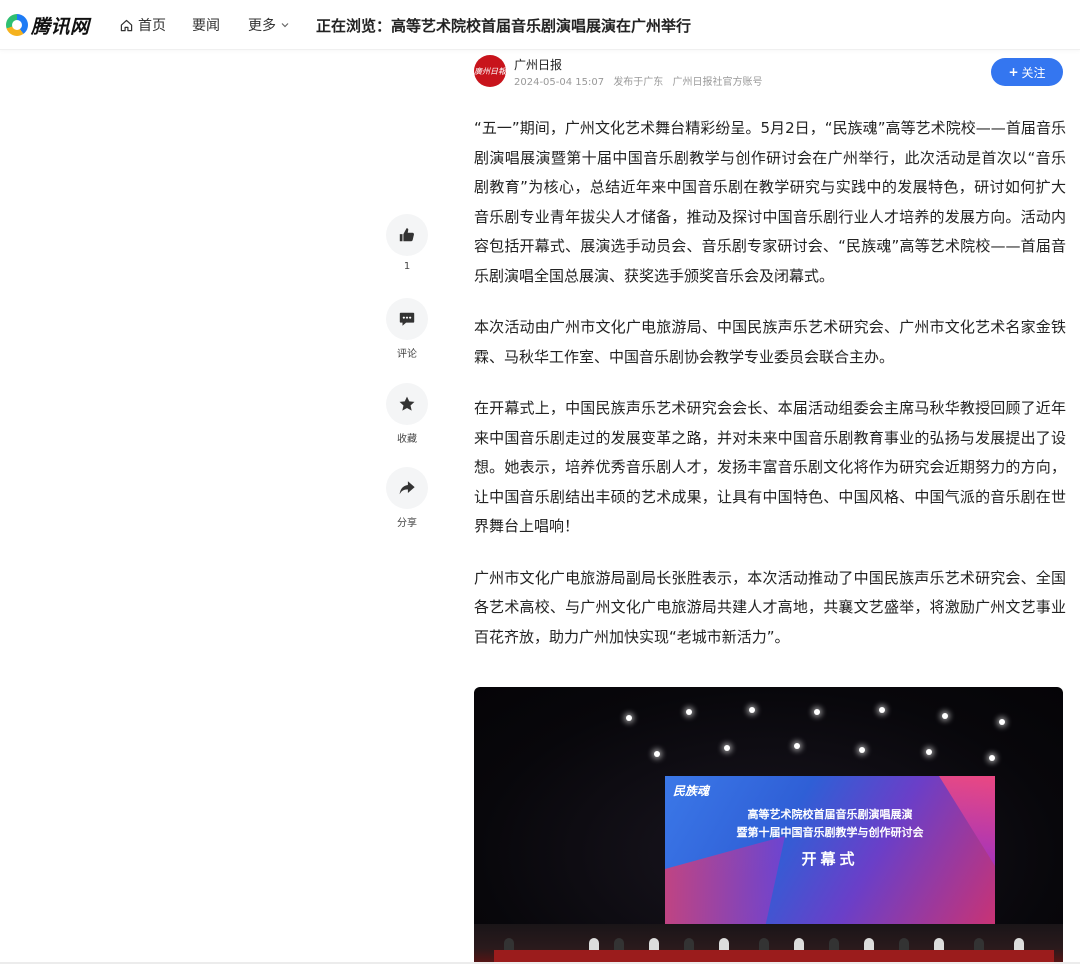  I want to click on share-action: 分享, so click(407, 498).